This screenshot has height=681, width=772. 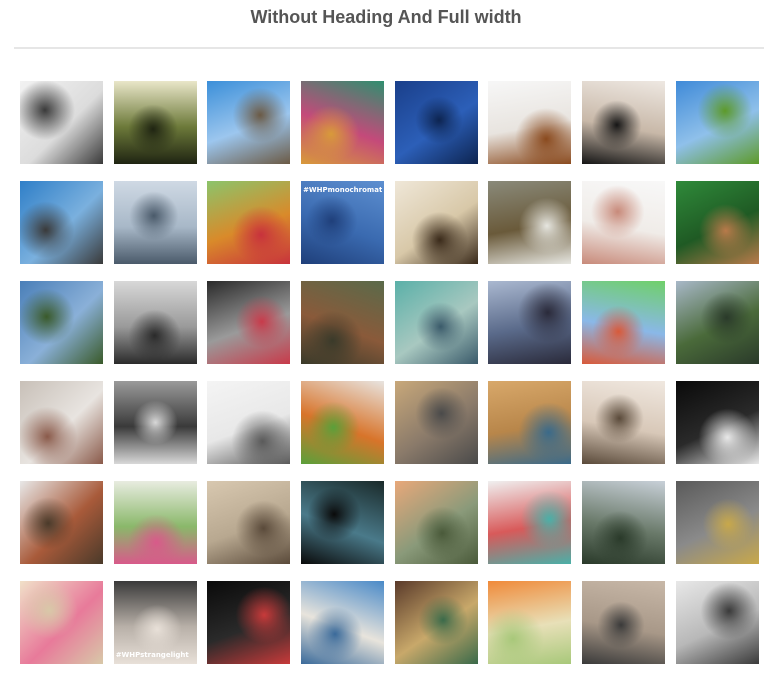 I want to click on title-divider, so click(x=389, y=48).